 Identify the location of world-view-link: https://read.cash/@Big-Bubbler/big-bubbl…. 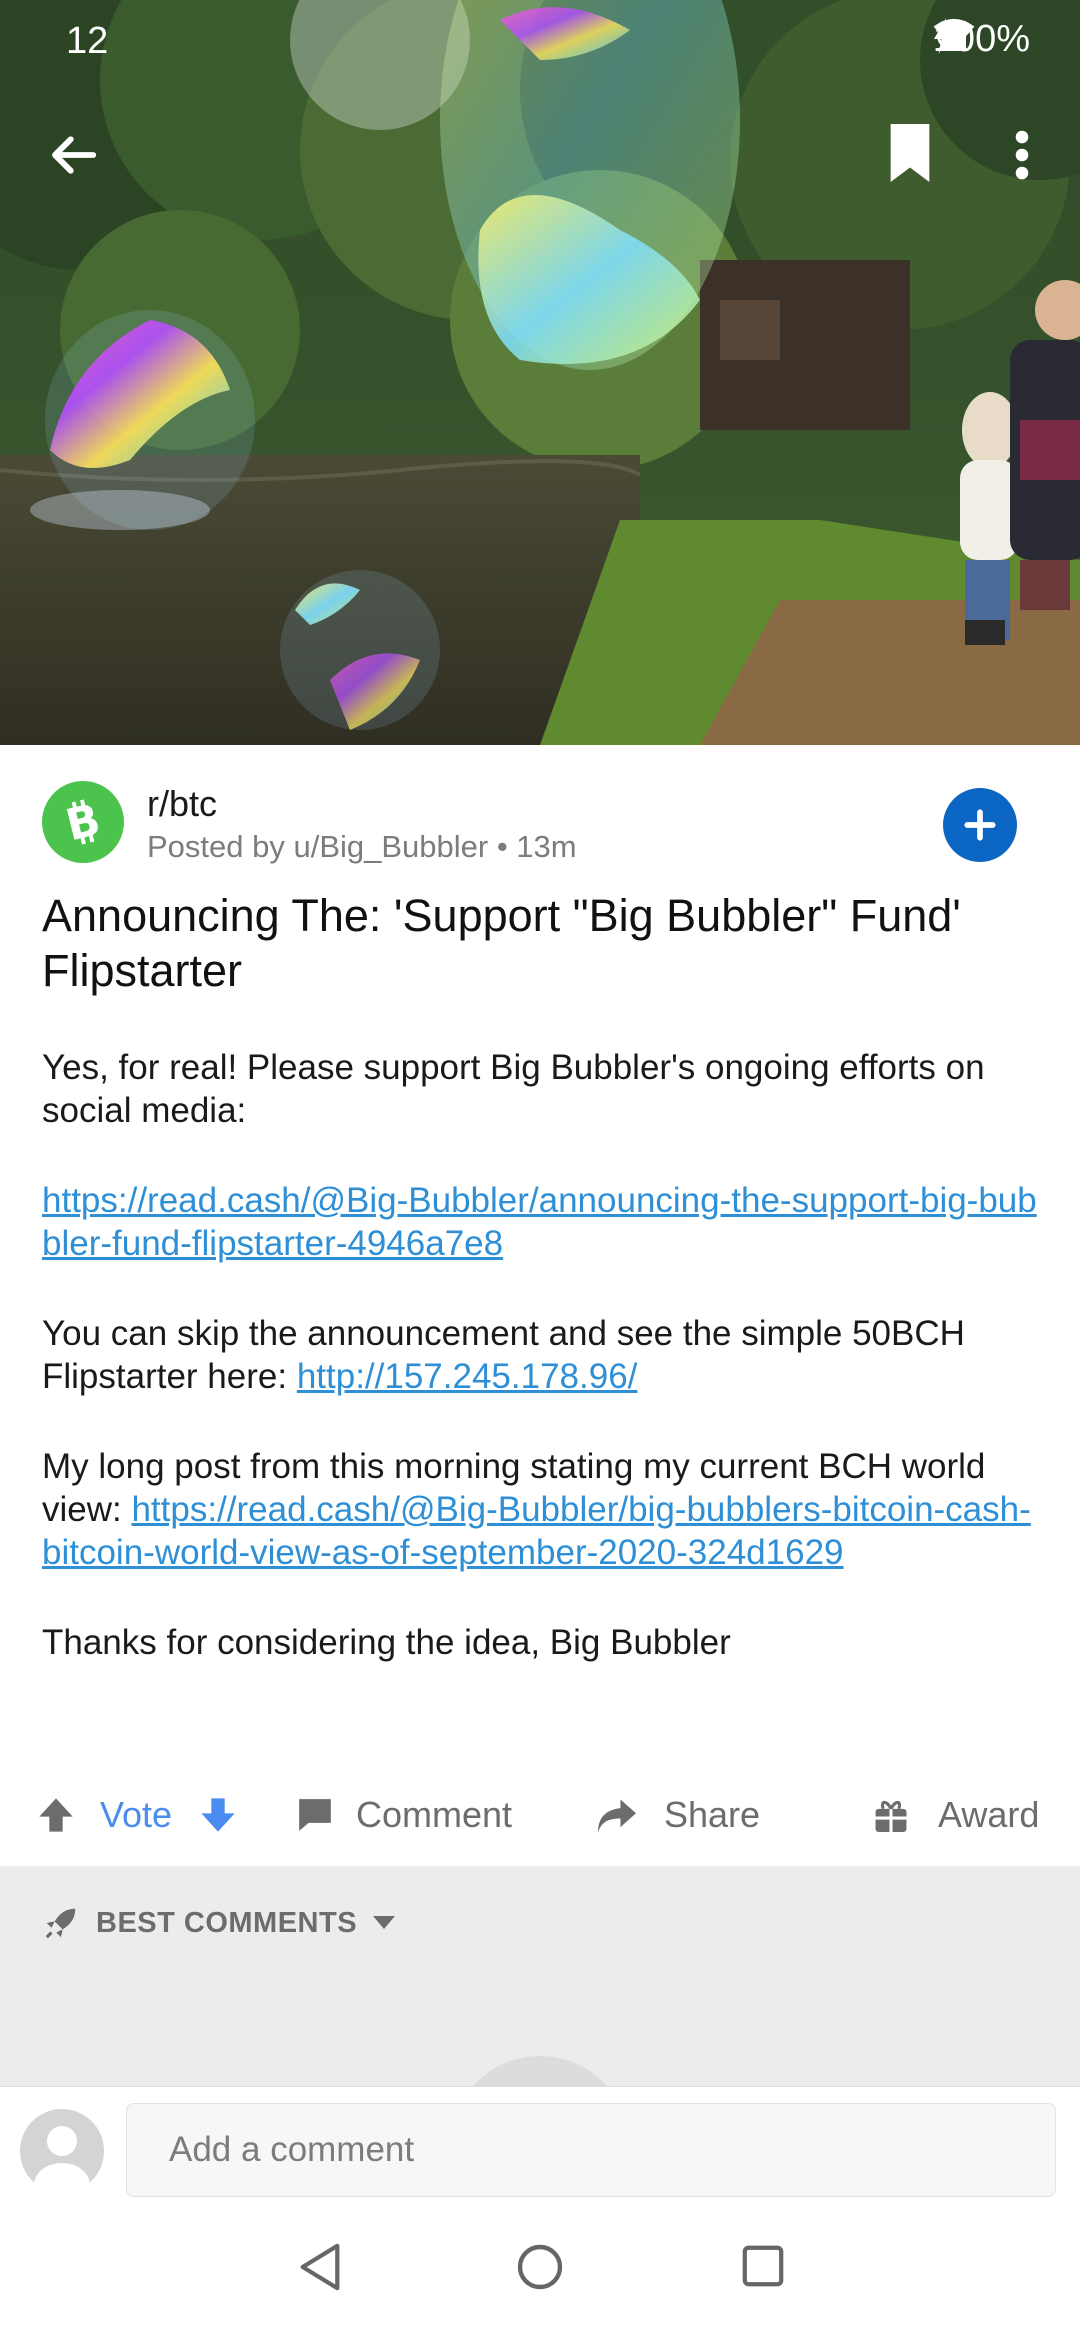
(536, 1531).